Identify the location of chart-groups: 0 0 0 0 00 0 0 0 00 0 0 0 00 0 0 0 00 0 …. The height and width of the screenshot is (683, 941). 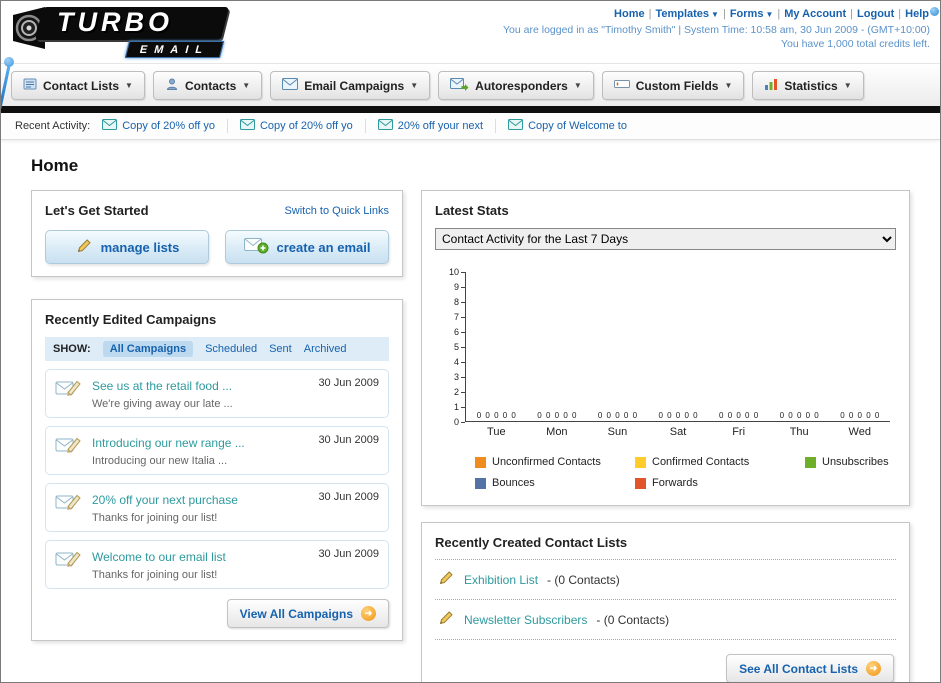
(678, 415).